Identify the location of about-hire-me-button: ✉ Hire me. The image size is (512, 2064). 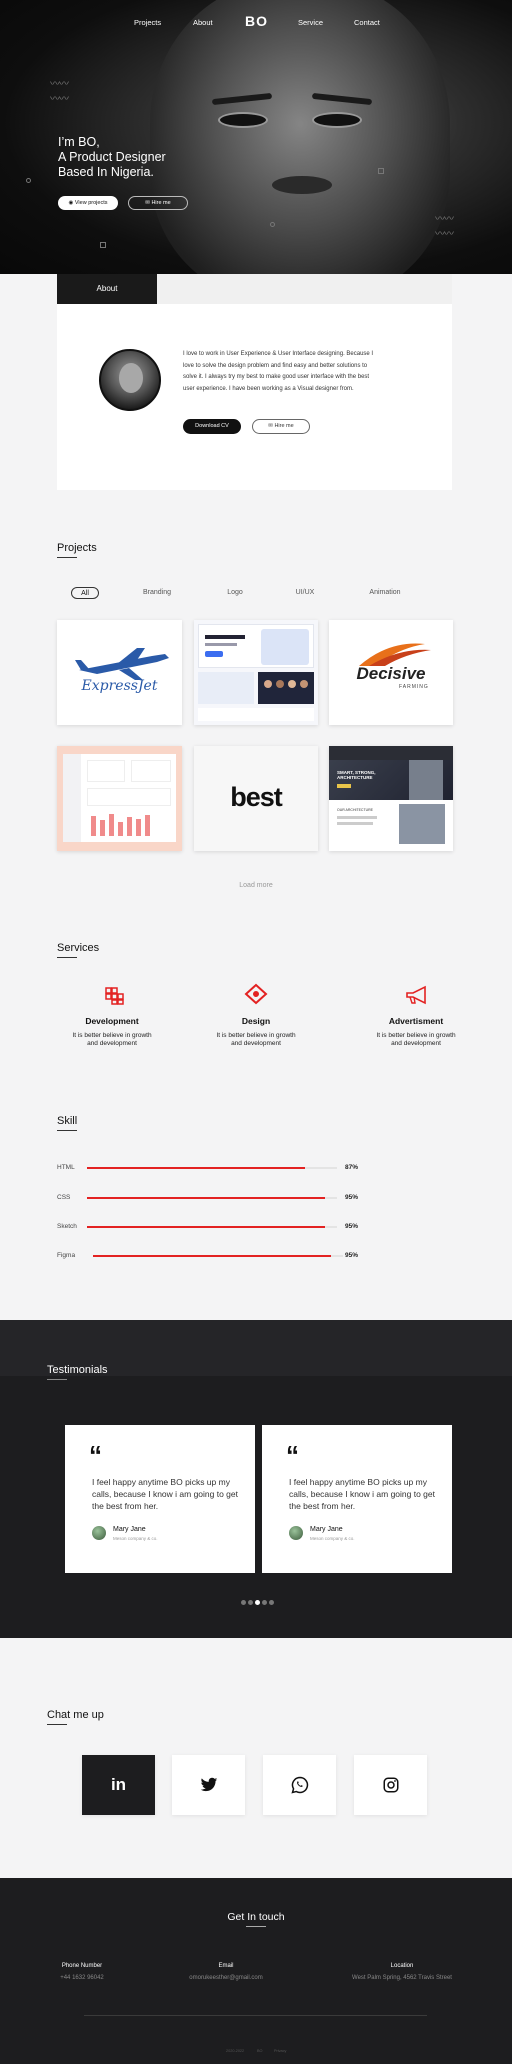
(281, 426).